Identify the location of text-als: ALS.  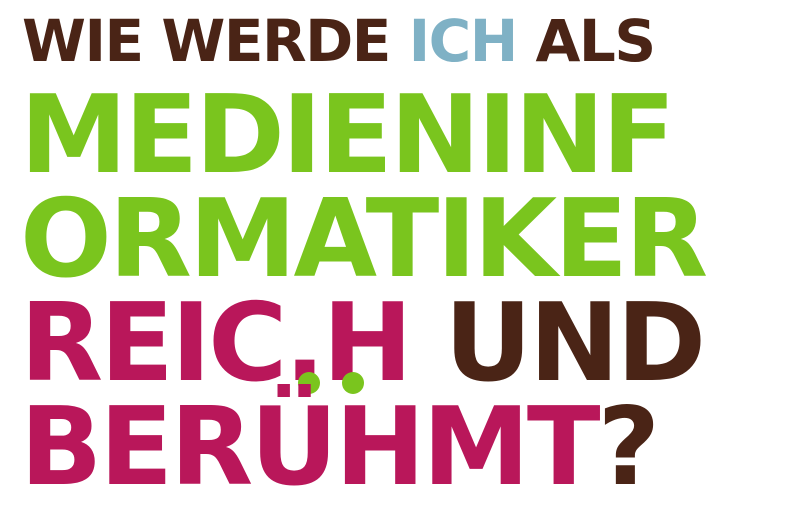
(586, 41).